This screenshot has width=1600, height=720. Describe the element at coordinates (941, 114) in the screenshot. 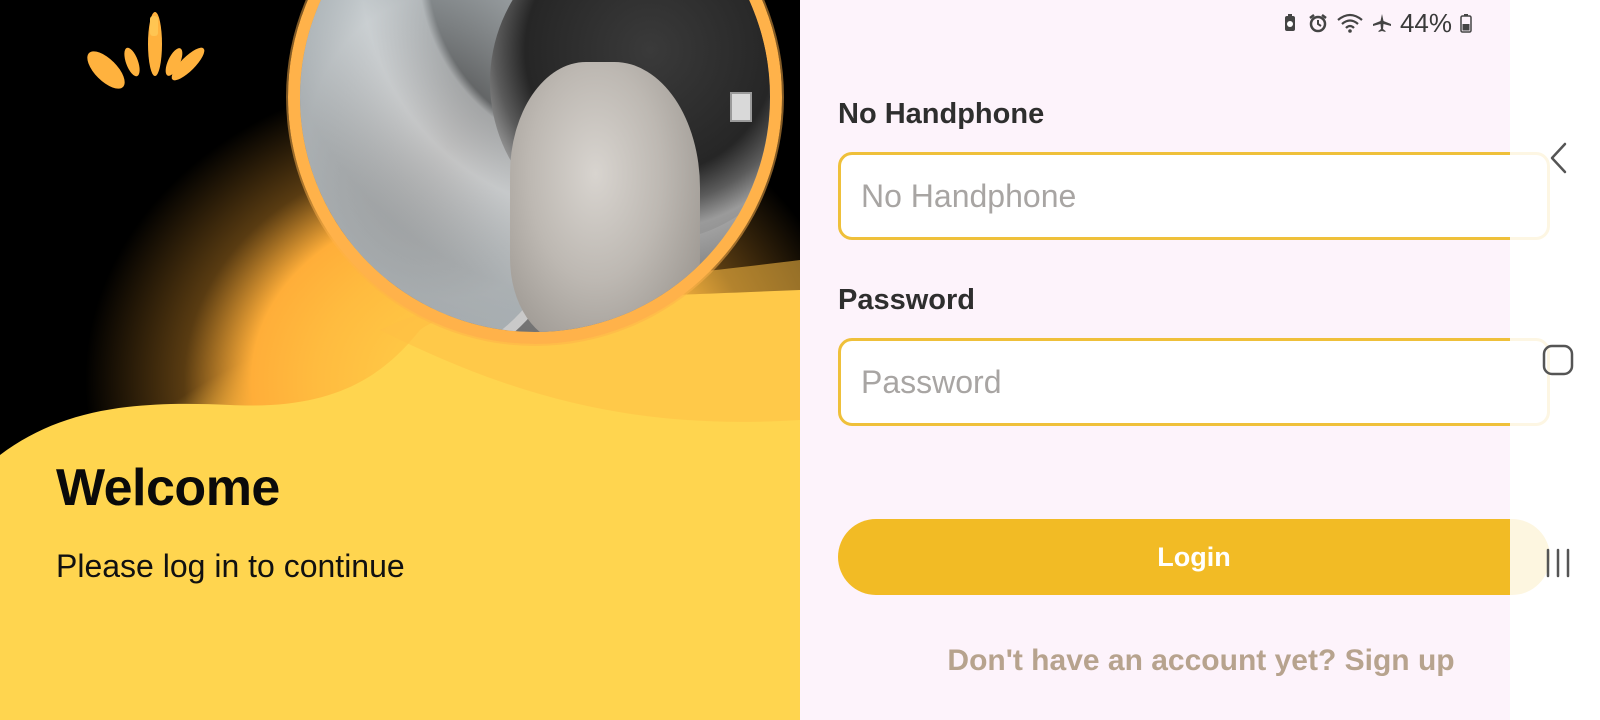

I see `phone-label: No Handphone` at that location.